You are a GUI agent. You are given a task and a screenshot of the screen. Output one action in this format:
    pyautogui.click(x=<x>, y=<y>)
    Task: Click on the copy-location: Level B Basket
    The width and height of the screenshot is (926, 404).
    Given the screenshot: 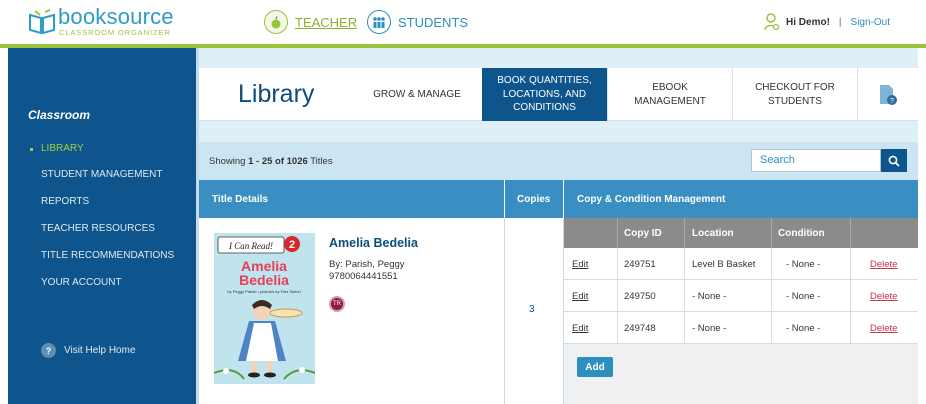 What is the action you would take?
    pyautogui.click(x=724, y=264)
    